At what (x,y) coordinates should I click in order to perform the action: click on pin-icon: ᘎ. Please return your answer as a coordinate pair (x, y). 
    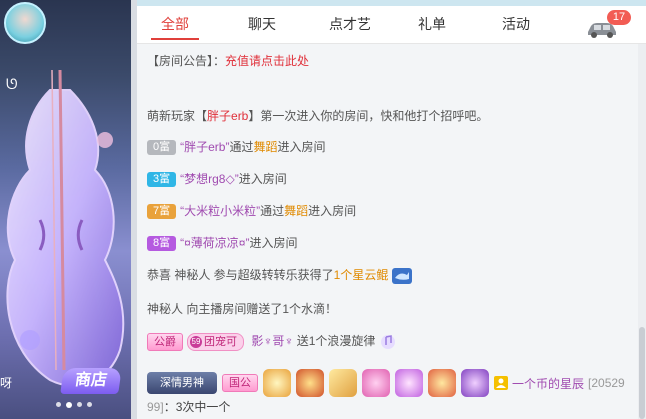
    Looking at the image, I should click on (12, 84).